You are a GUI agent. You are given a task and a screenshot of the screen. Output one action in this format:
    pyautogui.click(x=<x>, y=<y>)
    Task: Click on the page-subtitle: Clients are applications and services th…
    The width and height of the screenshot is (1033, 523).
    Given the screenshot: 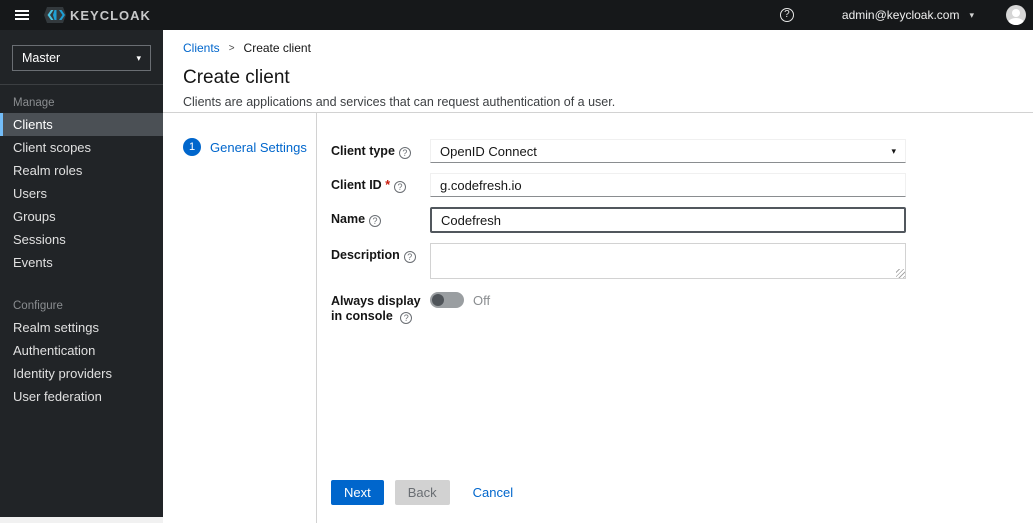 What is the action you would take?
    pyautogui.click(x=399, y=102)
    